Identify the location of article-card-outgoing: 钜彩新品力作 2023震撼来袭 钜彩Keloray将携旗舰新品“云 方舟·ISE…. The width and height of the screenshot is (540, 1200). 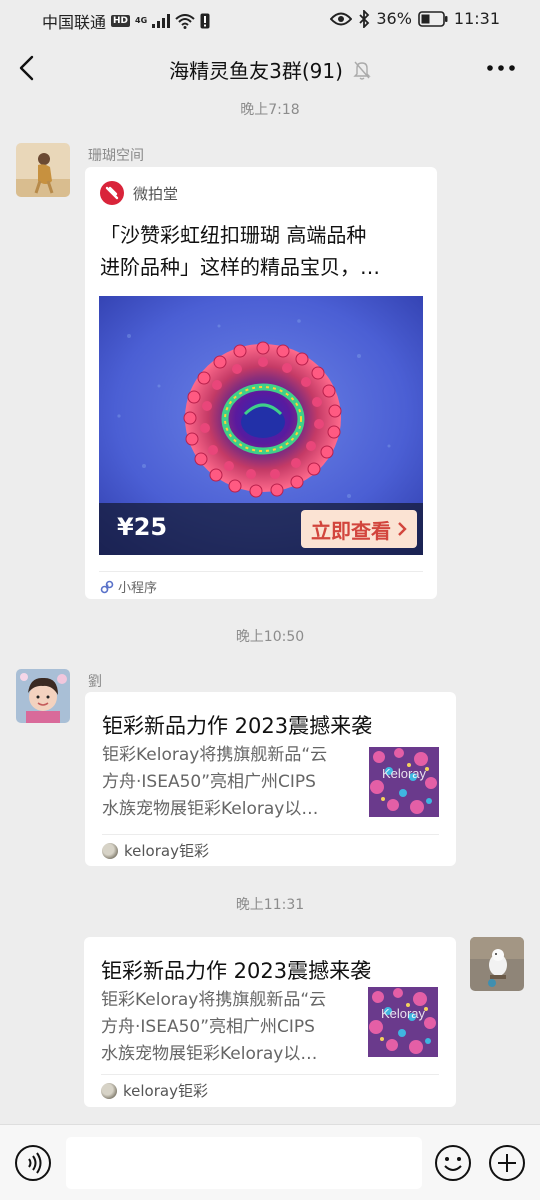
(270, 1022).